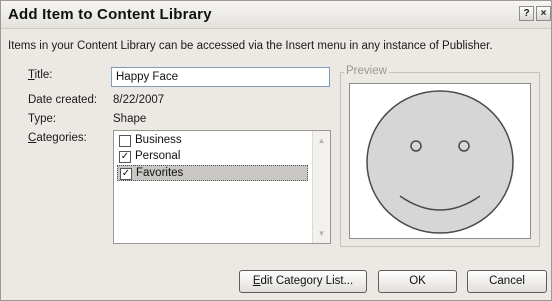 Image resolution: width=552 pixels, height=301 pixels. I want to click on category-label-business: Business, so click(158, 140).